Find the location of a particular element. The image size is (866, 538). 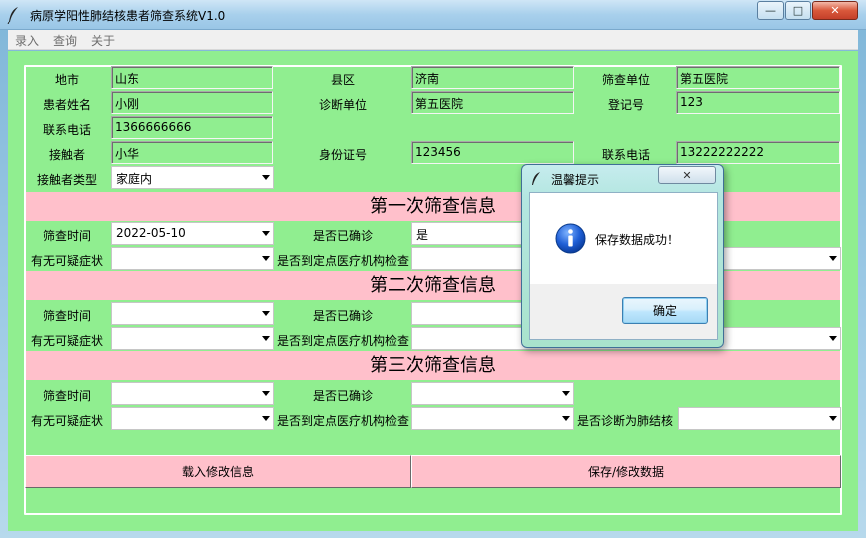

screen2-symptom-select is located at coordinates (192, 338).